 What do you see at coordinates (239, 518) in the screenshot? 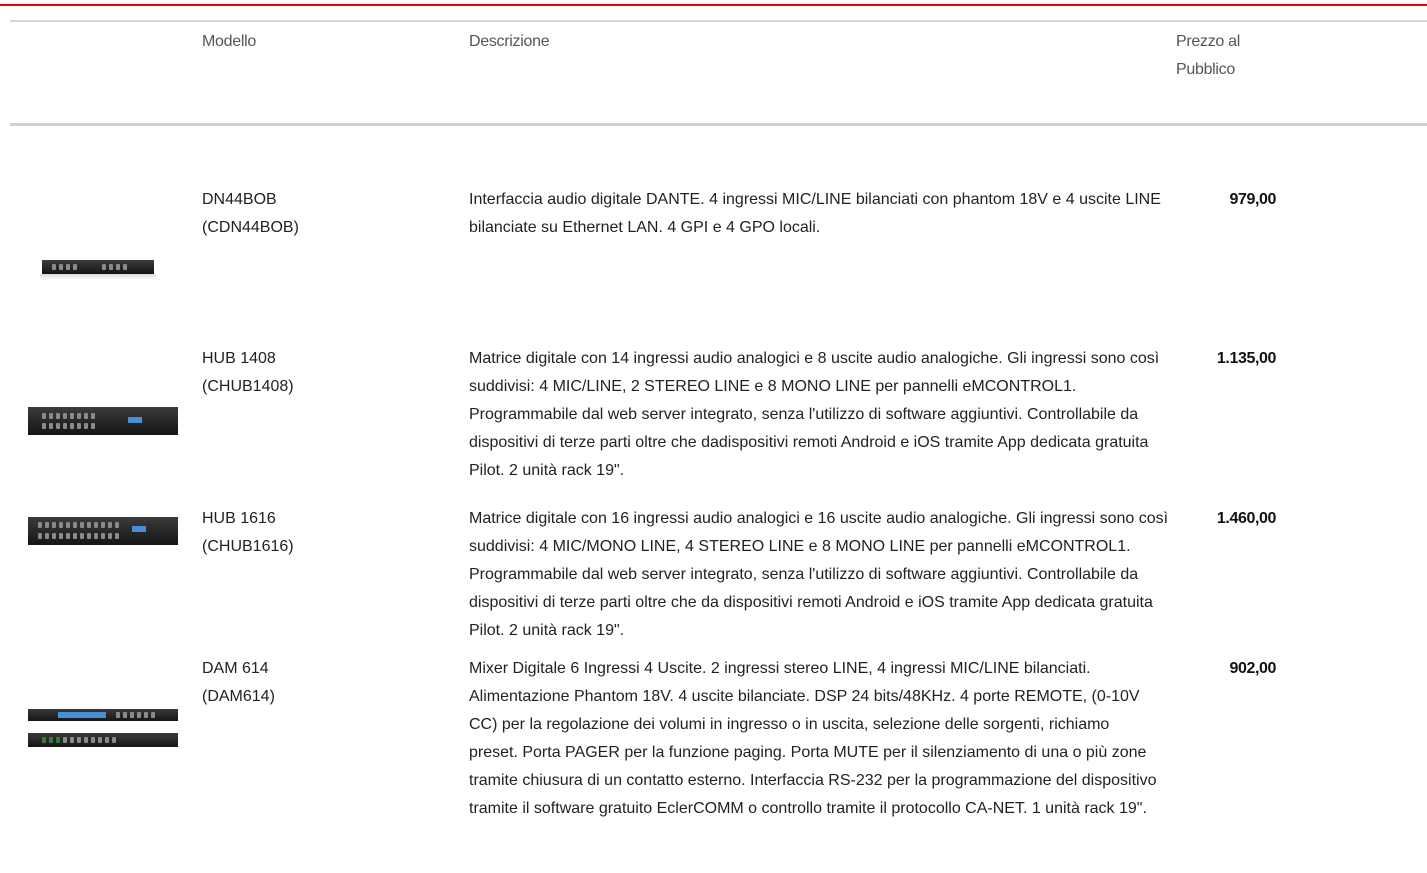
I see `product-model-name: HUB 1616` at bounding box center [239, 518].